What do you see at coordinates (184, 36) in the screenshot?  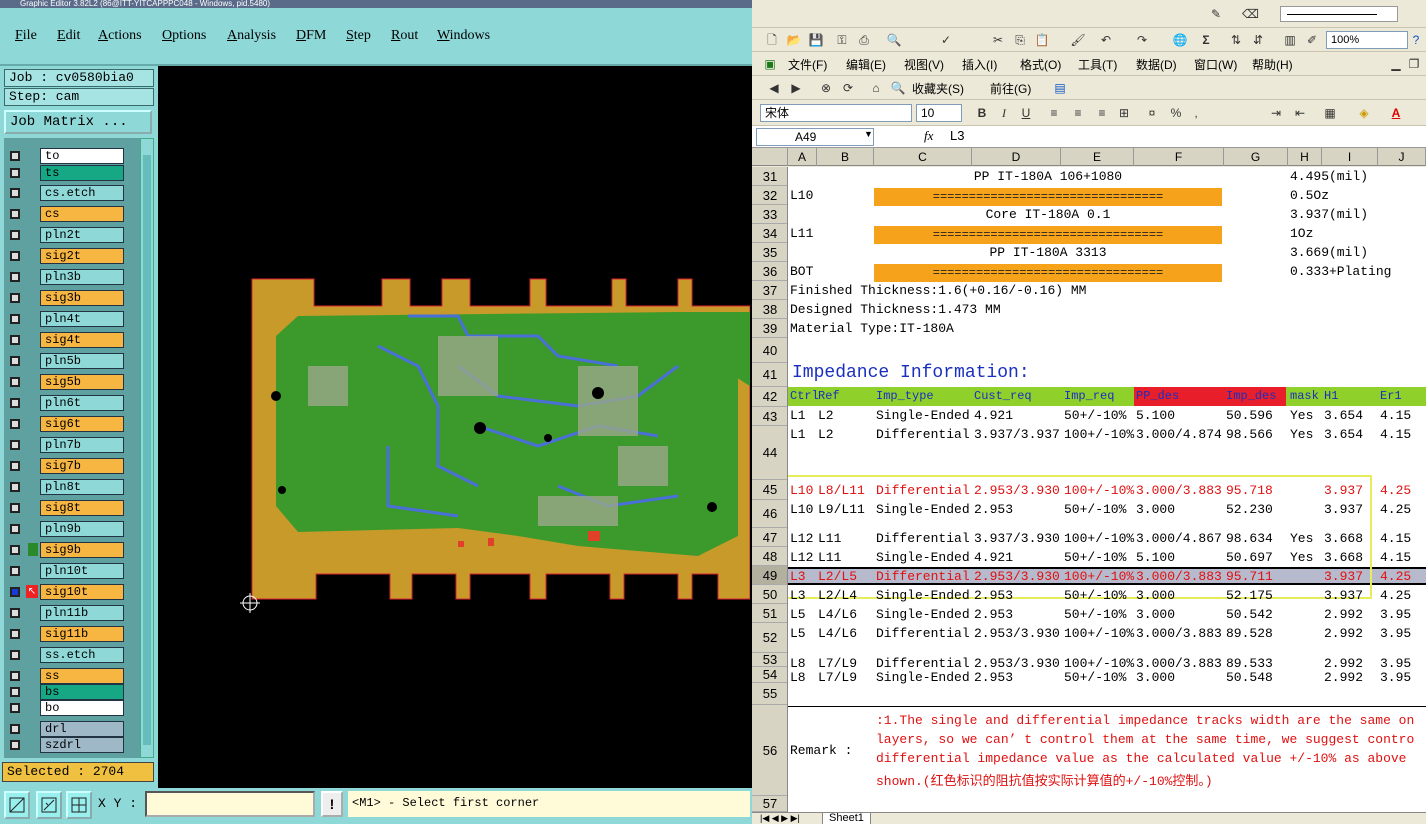 I see `menu-options: Options` at bounding box center [184, 36].